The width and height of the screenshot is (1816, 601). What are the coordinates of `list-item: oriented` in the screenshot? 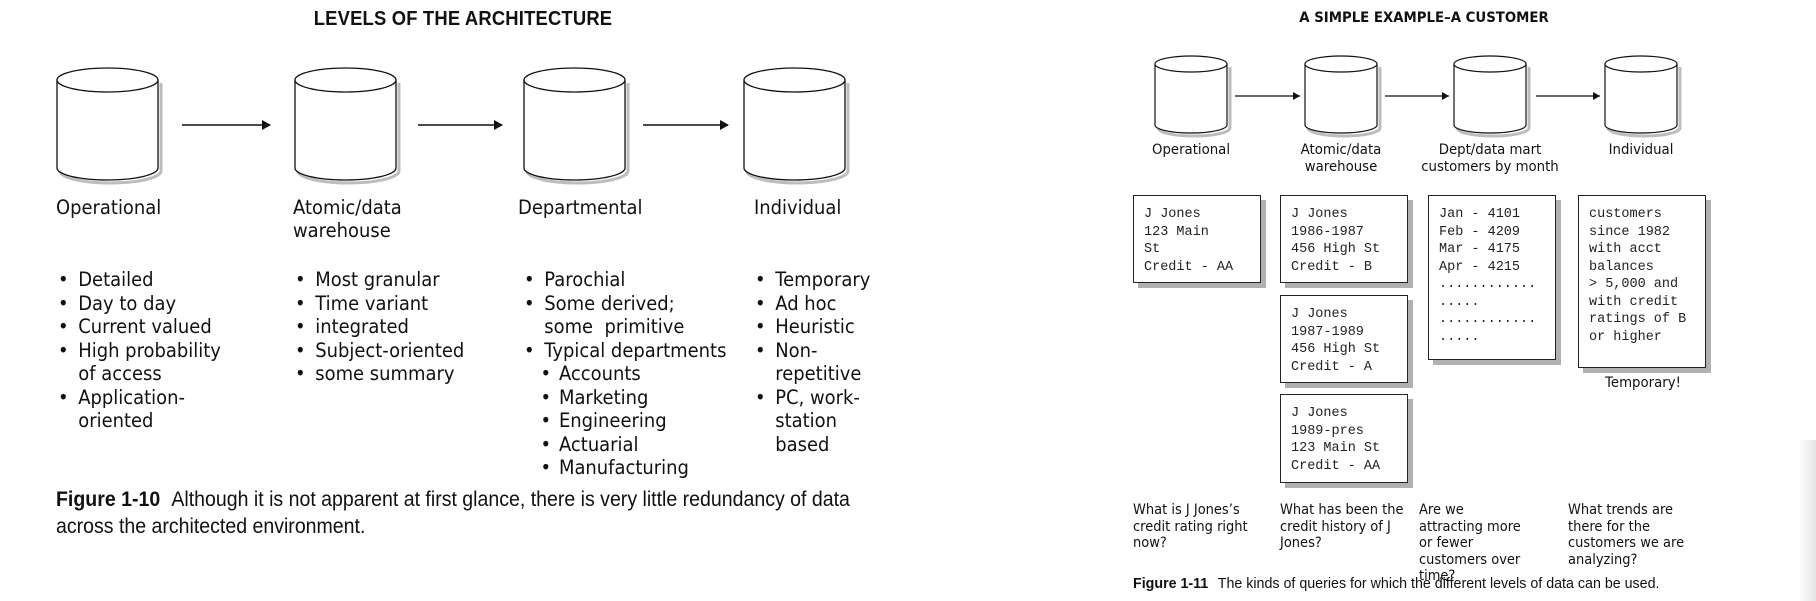 It's located at (116, 420).